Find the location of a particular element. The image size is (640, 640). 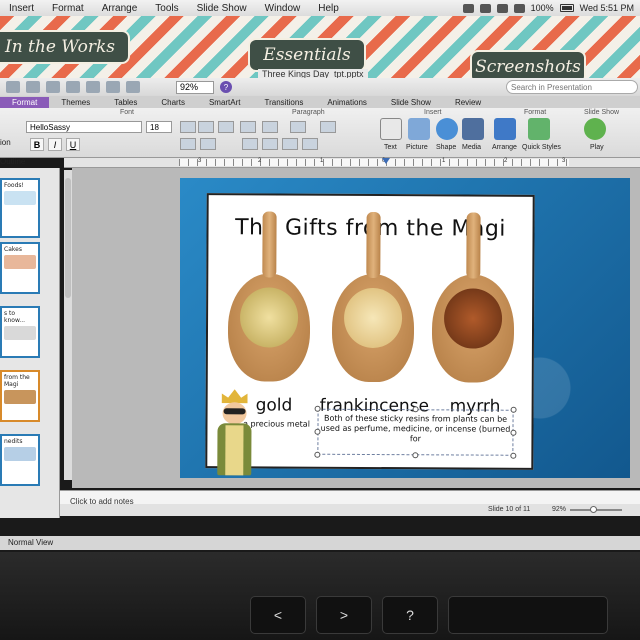

zoom-slider is located at coordinates (596, 509).